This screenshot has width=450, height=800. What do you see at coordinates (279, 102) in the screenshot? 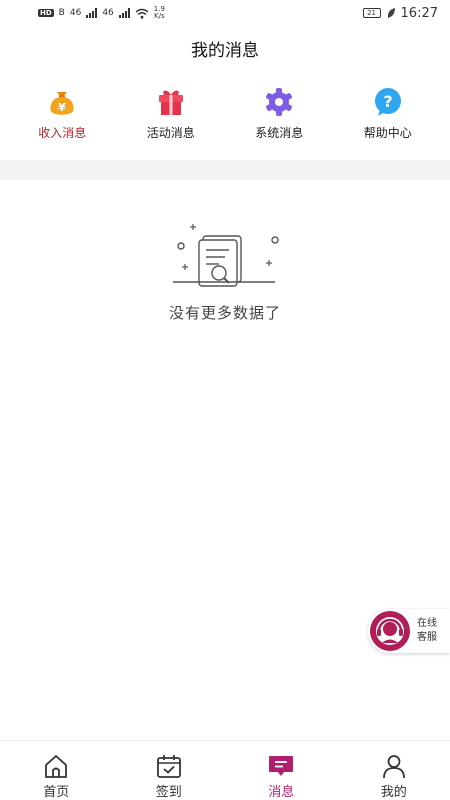
I see `gear-icon` at bounding box center [279, 102].